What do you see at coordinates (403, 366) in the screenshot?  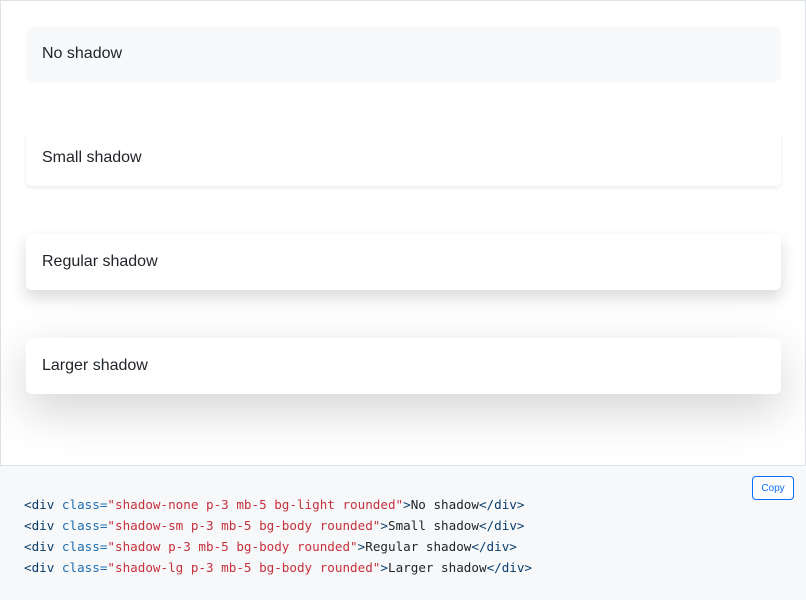 I see `larger-shadow-box: Larger shadow` at bounding box center [403, 366].